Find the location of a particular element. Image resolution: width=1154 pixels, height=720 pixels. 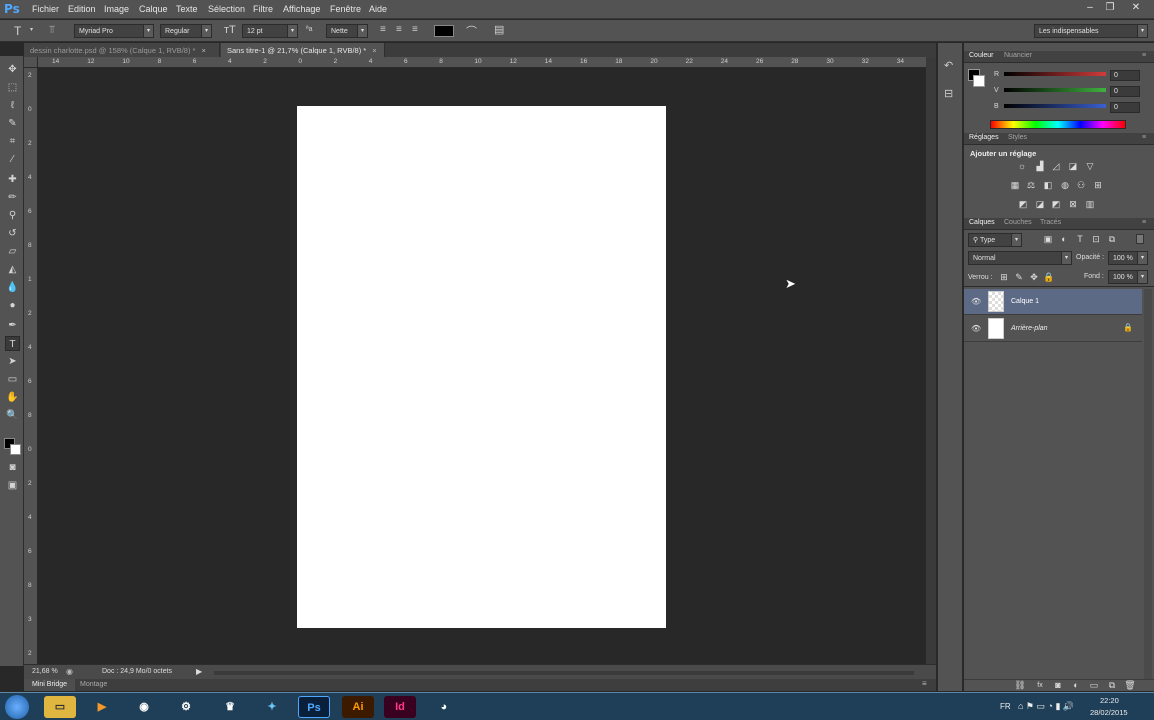

gradient-map-icon: ▥ is located at coordinates (1090, 204).